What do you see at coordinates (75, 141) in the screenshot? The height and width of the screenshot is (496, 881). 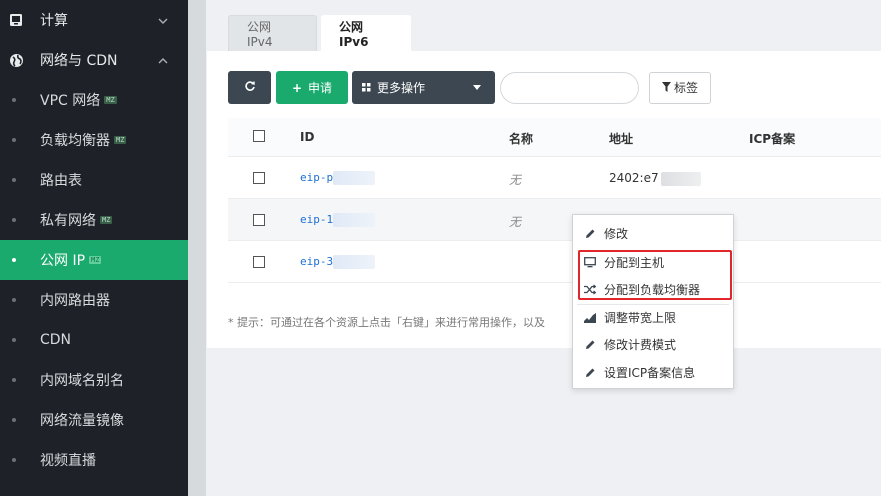 I see `sidebar-item-label: 负载均衡器` at bounding box center [75, 141].